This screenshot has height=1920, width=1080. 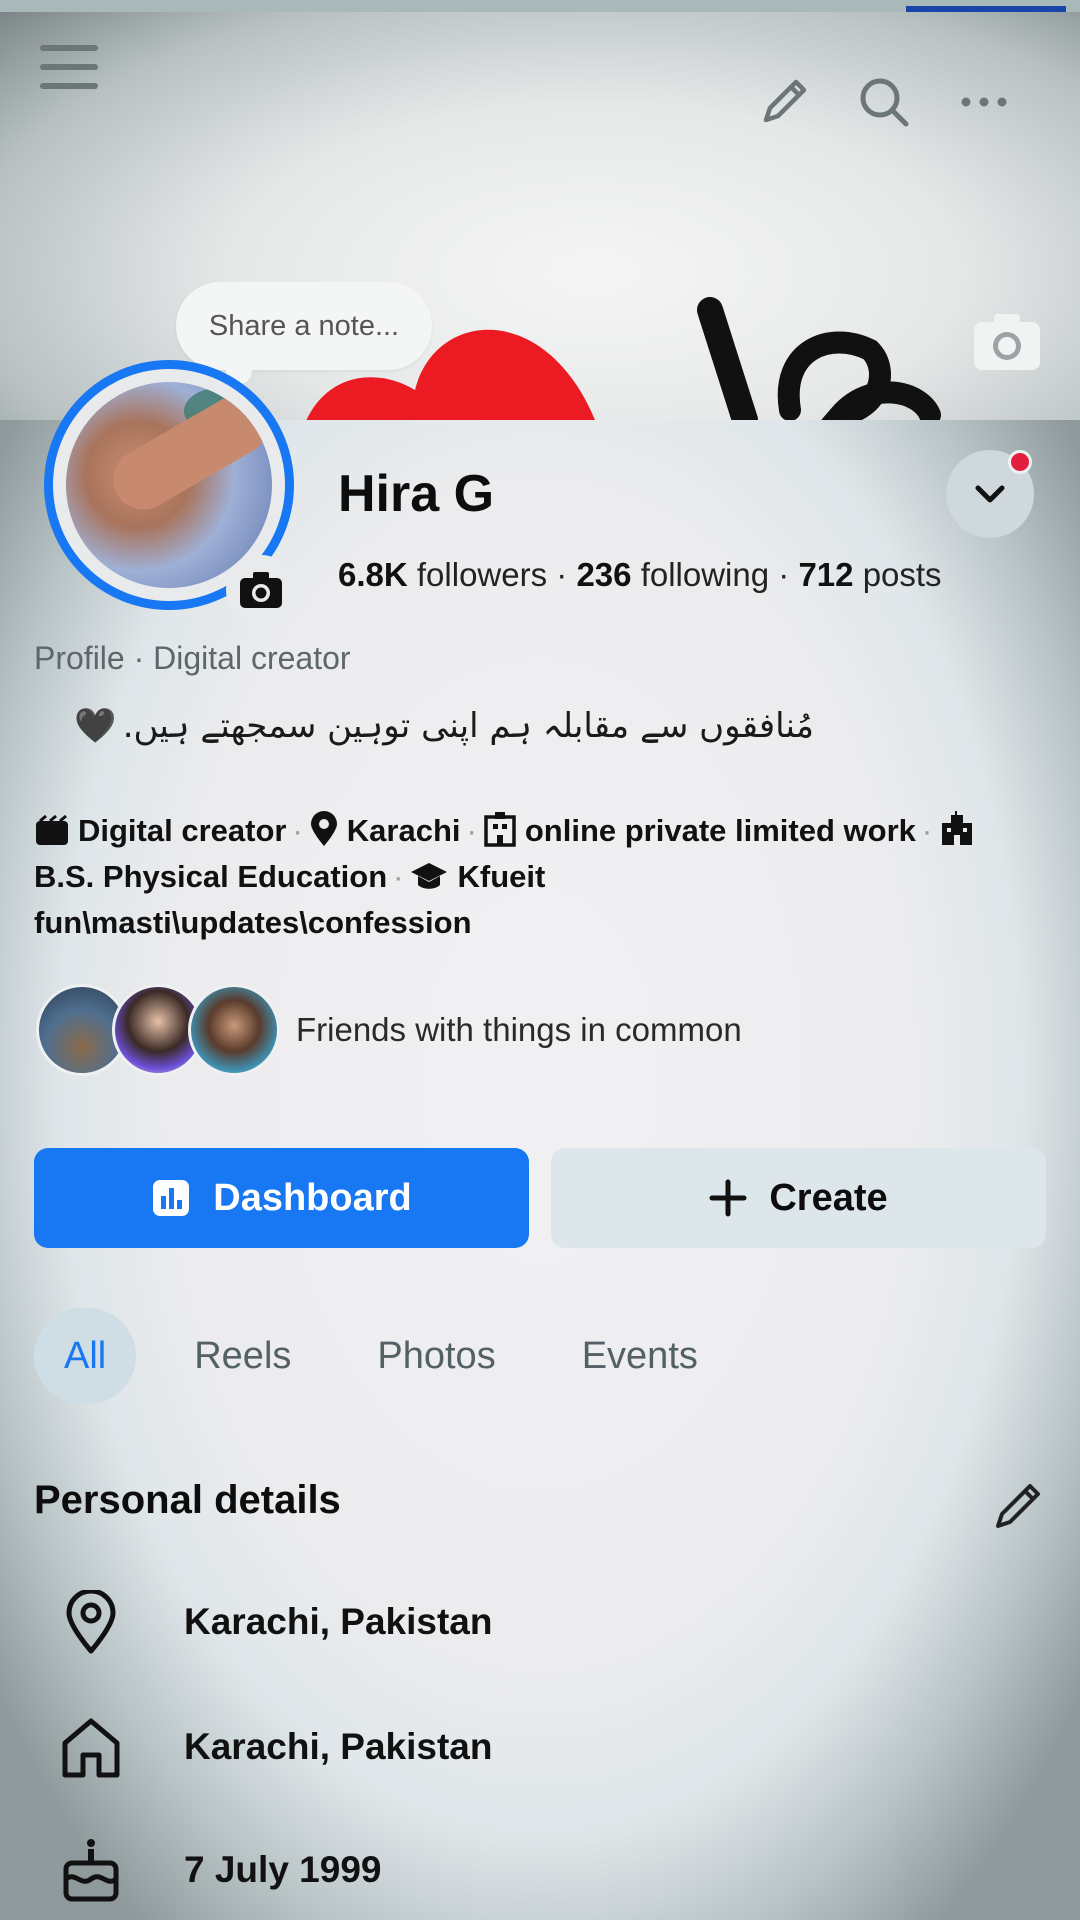 I want to click on menu-icon, so click(x=69, y=73).